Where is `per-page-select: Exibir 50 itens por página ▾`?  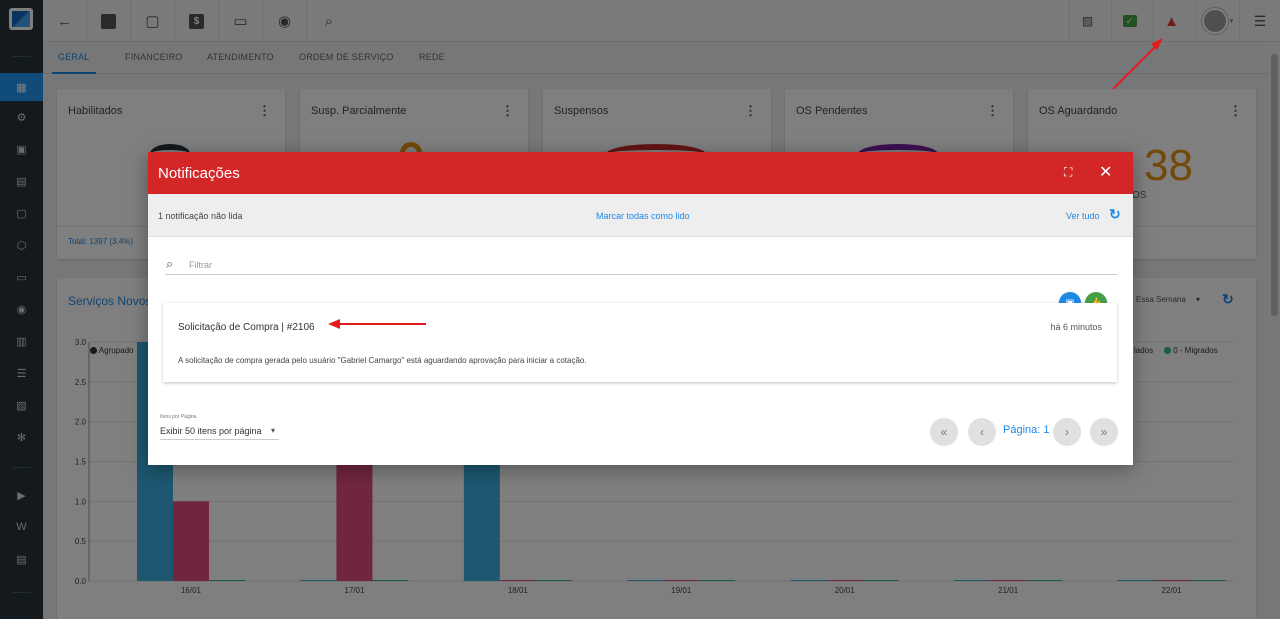 per-page-select: Exibir 50 itens por página ▾ is located at coordinates (219, 431).